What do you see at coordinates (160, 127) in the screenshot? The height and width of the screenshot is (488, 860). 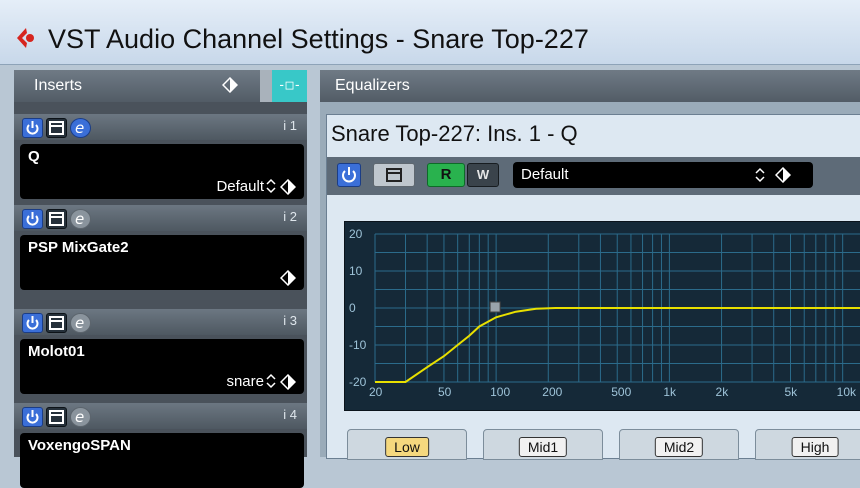 I see `insert-slot-bar: e i 1` at bounding box center [160, 127].